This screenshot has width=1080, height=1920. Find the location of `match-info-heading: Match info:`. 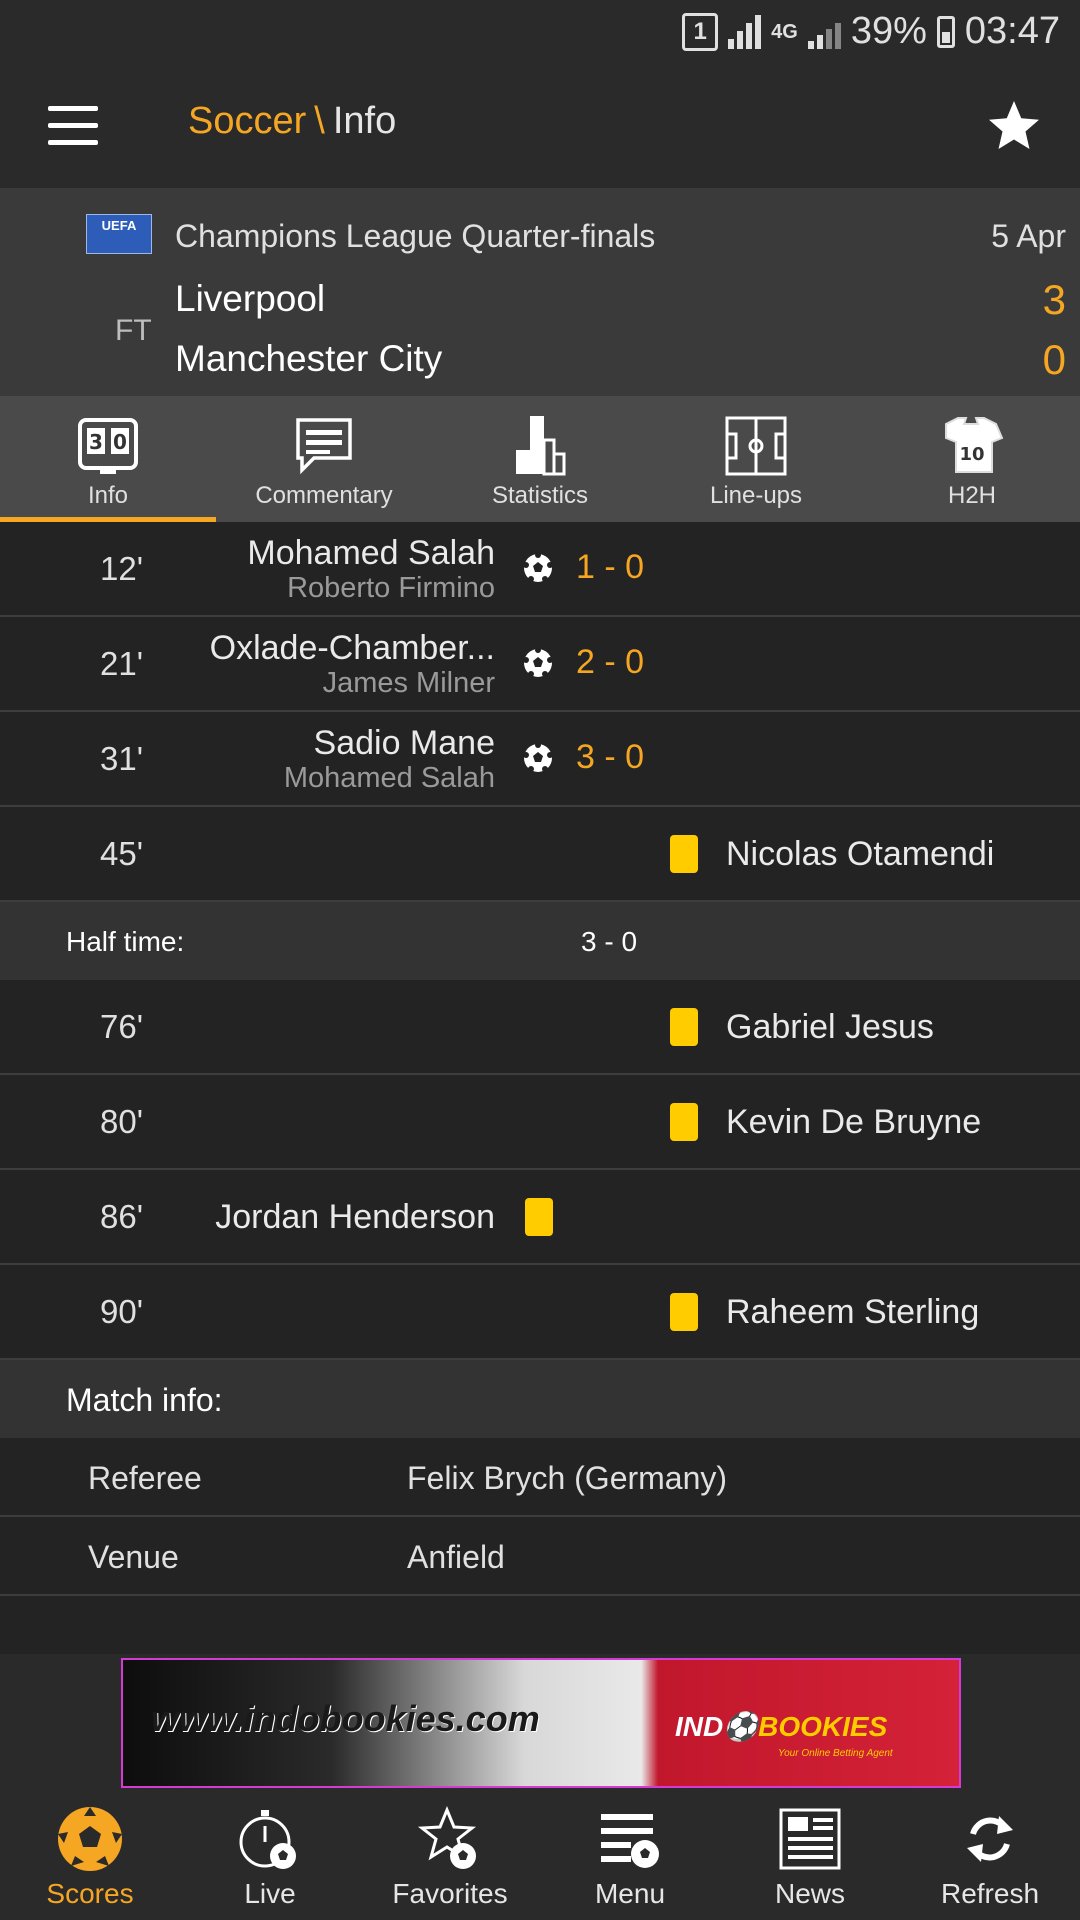

match-info-heading: Match info: is located at coordinates (540, 1399).